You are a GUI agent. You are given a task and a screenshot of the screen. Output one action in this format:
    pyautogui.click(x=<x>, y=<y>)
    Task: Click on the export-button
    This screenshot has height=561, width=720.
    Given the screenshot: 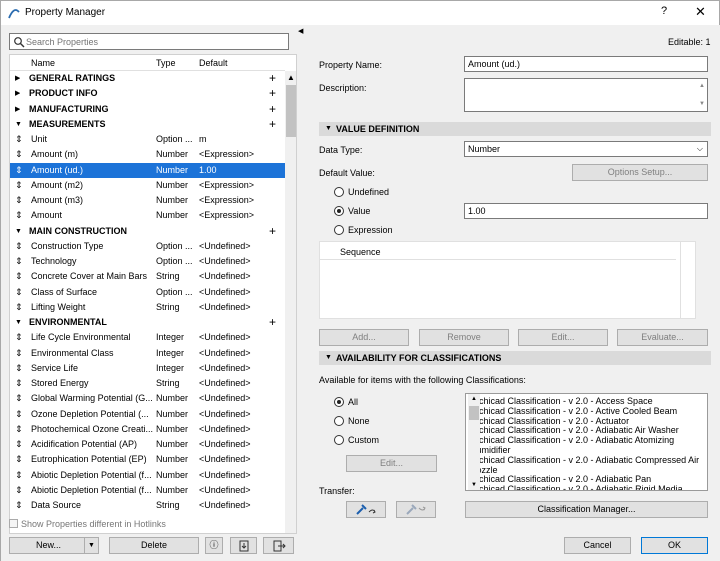 What is the action you would take?
    pyautogui.click(x=278, y=545)
    